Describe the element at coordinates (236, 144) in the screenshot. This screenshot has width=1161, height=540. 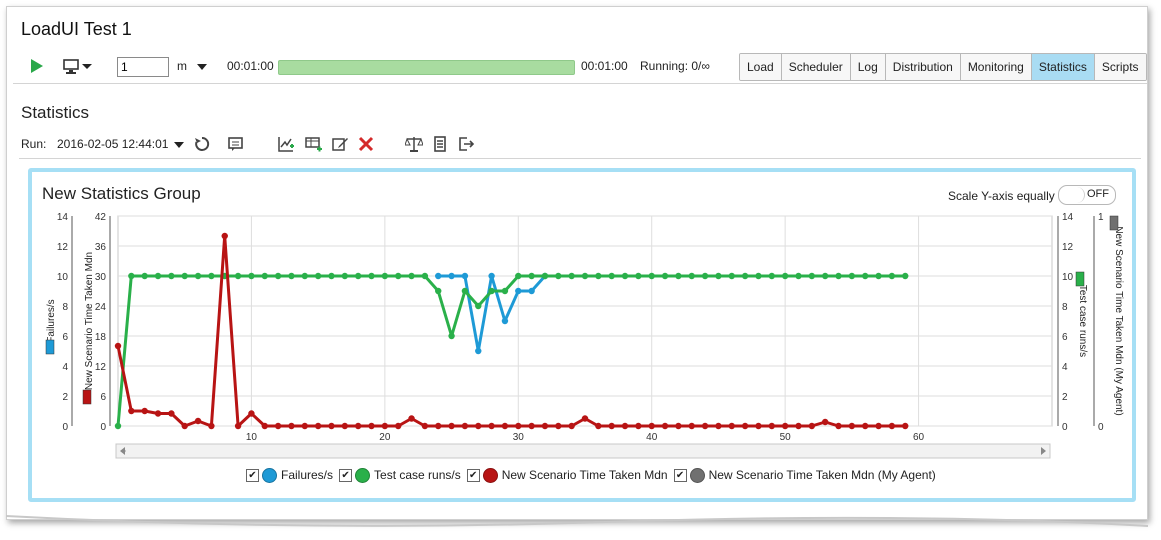
I see `comment-icon` at that location.